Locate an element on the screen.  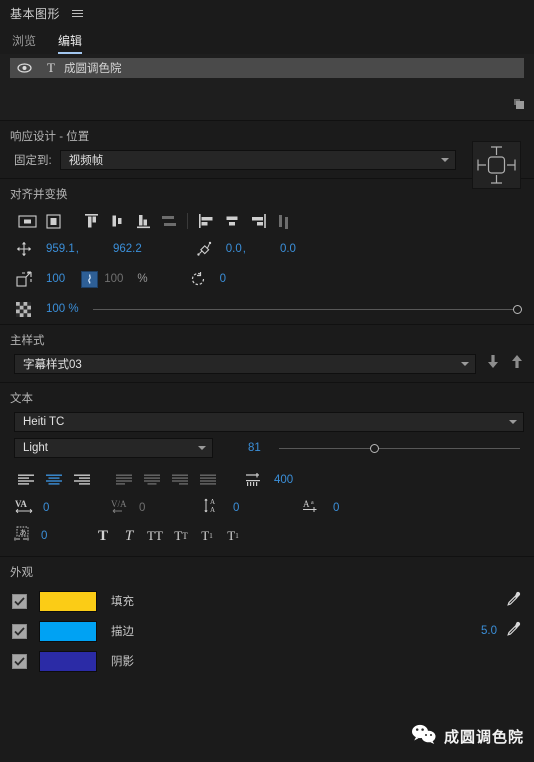
align-vertical-center-icon is located at coordinates (117, 221).